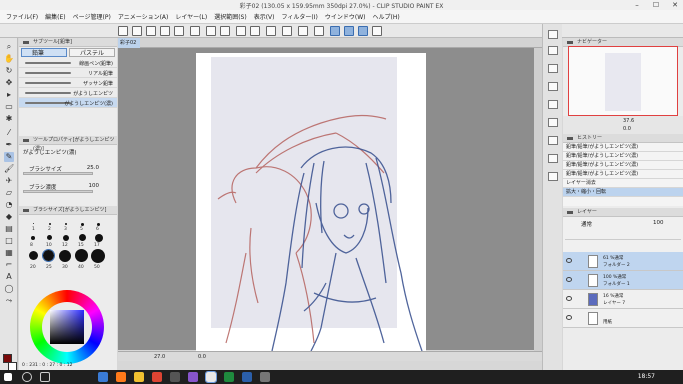  I want to click on snap-special-ruler-icon, so click(349, 31).